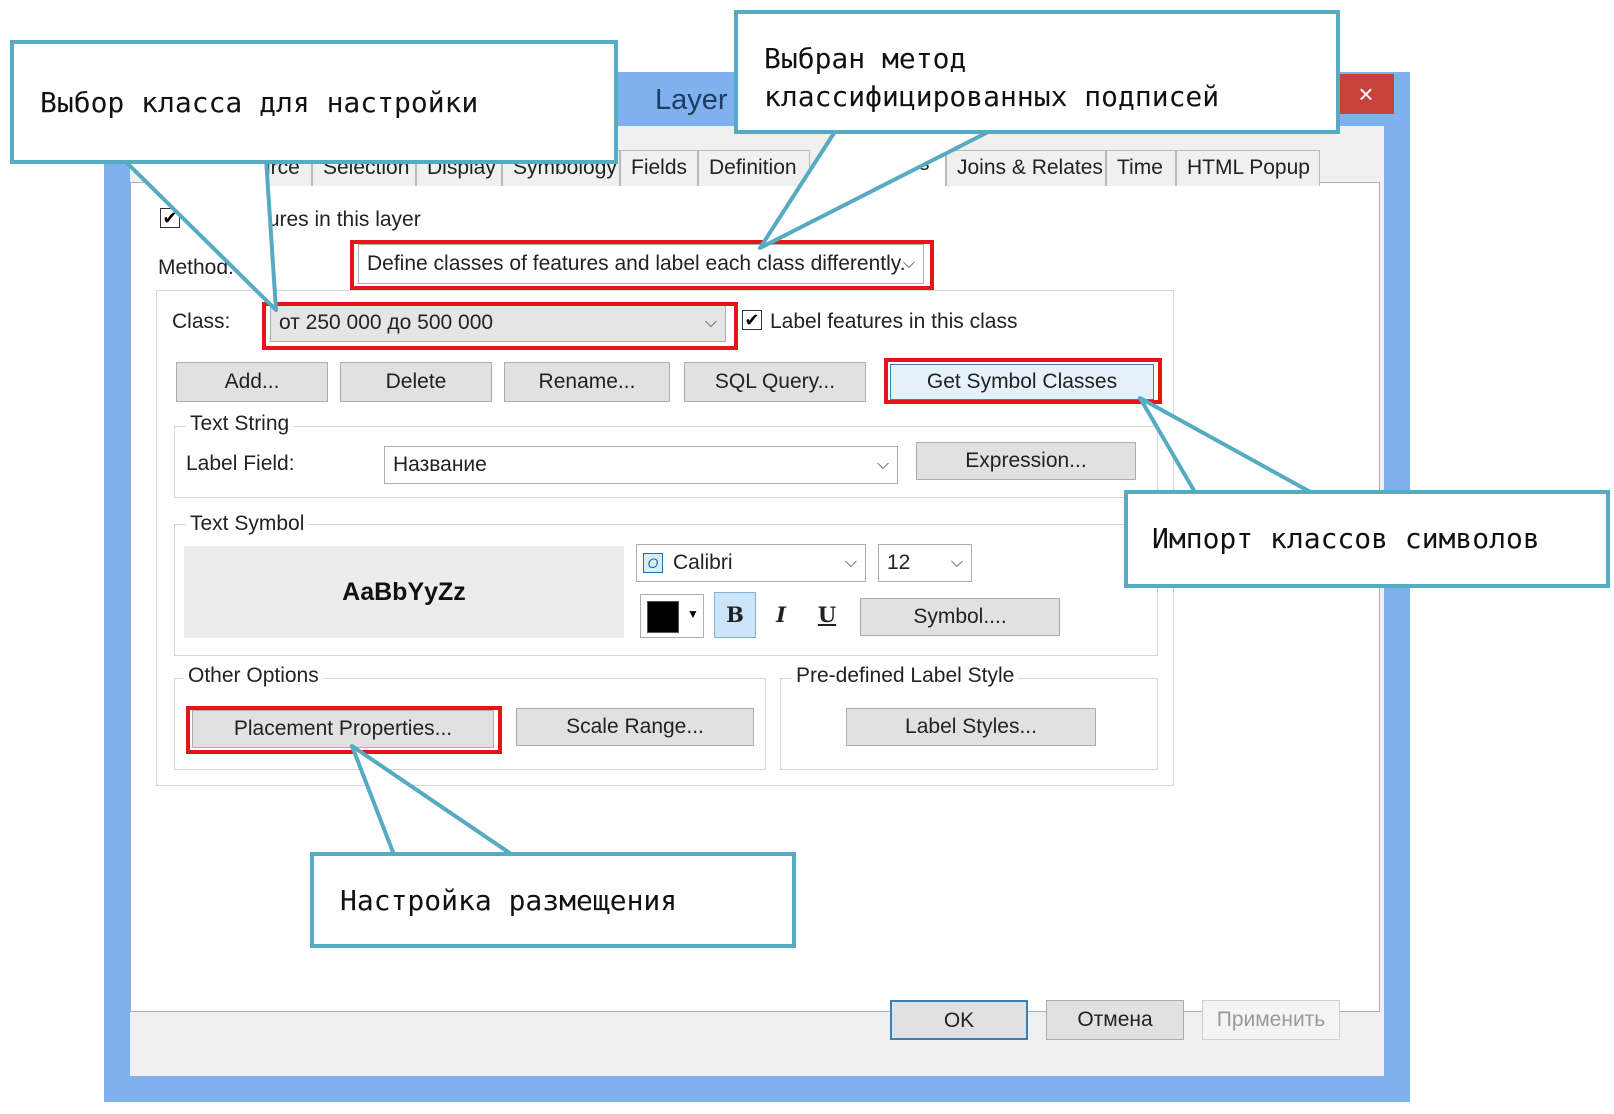 This screenshot has height=1114, width=1614. What do you see at coordinates (876, 189) in the screenshot?
I see `method-callout-pointer` at bounding box center [876, 189].